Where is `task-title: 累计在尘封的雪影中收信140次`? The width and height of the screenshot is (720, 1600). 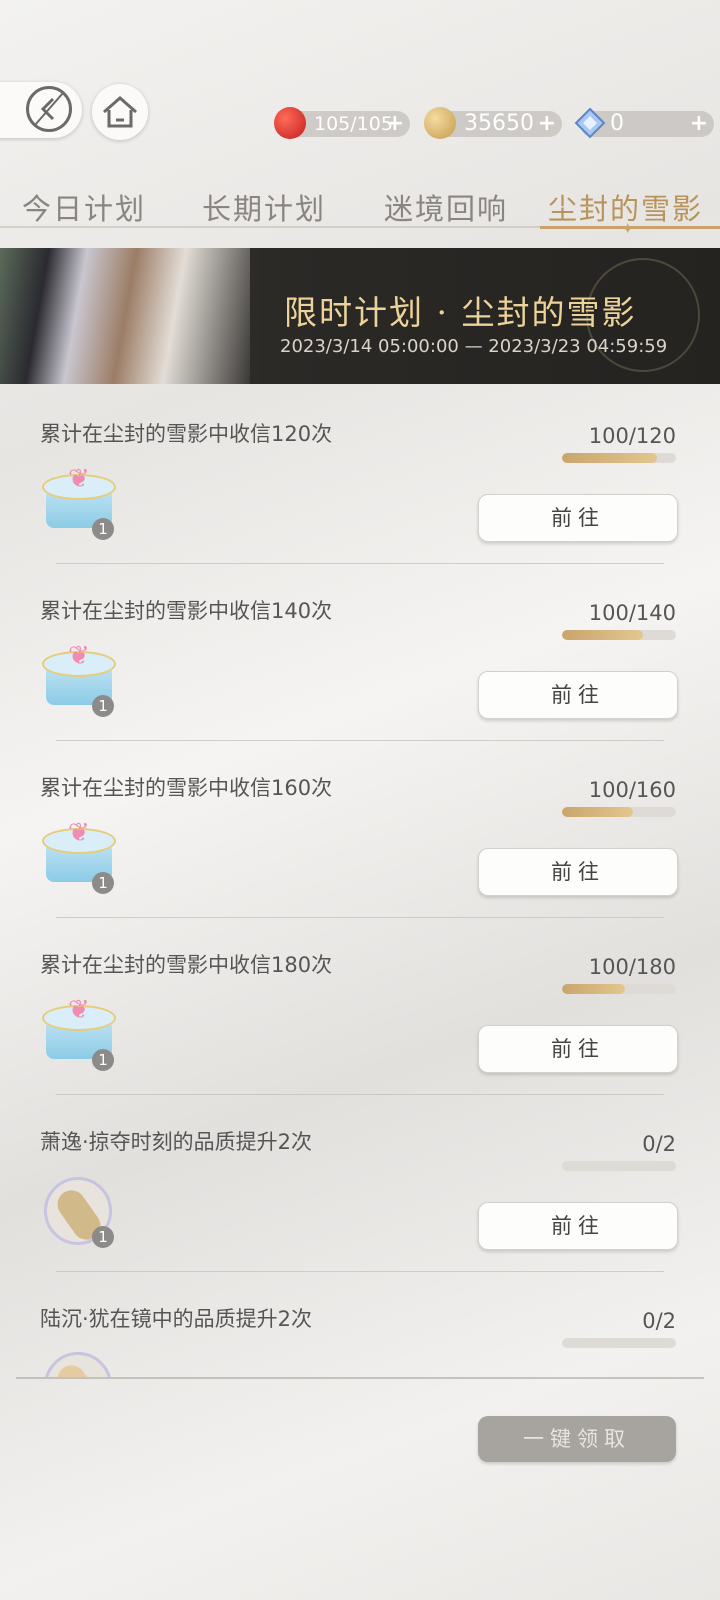 task-title: 累计在尘封的雪影中收信140次 is located at coordinates (186, 611).